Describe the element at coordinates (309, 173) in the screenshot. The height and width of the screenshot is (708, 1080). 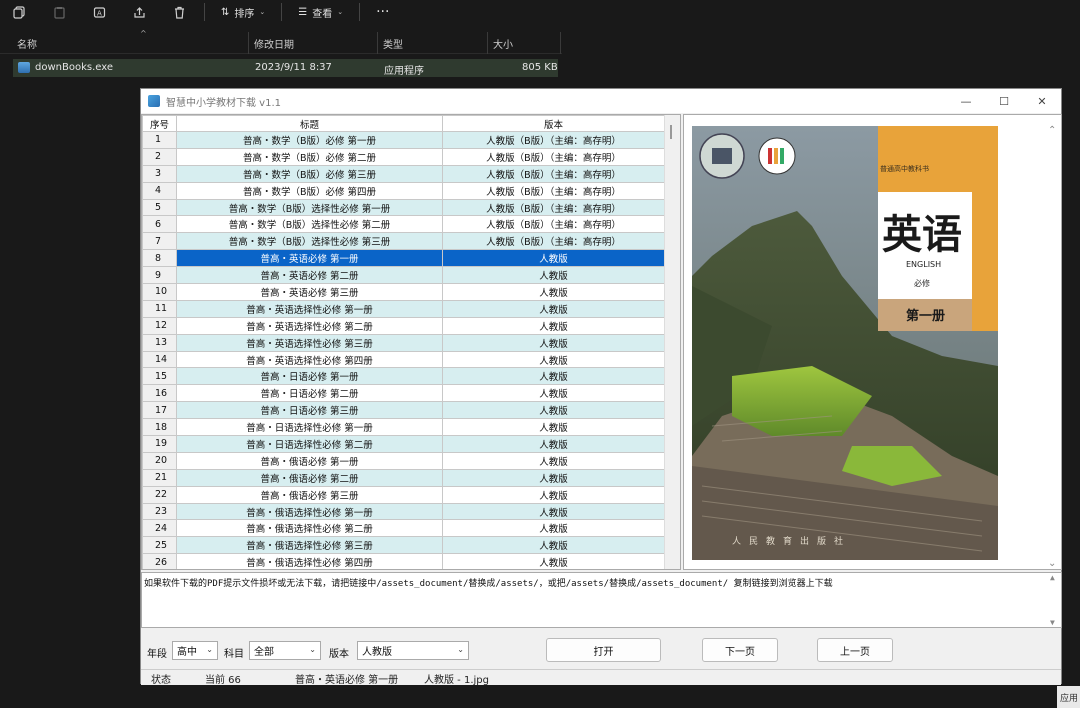
I see `row-title: 普高・数学（B版）必修 第三册` at that location.